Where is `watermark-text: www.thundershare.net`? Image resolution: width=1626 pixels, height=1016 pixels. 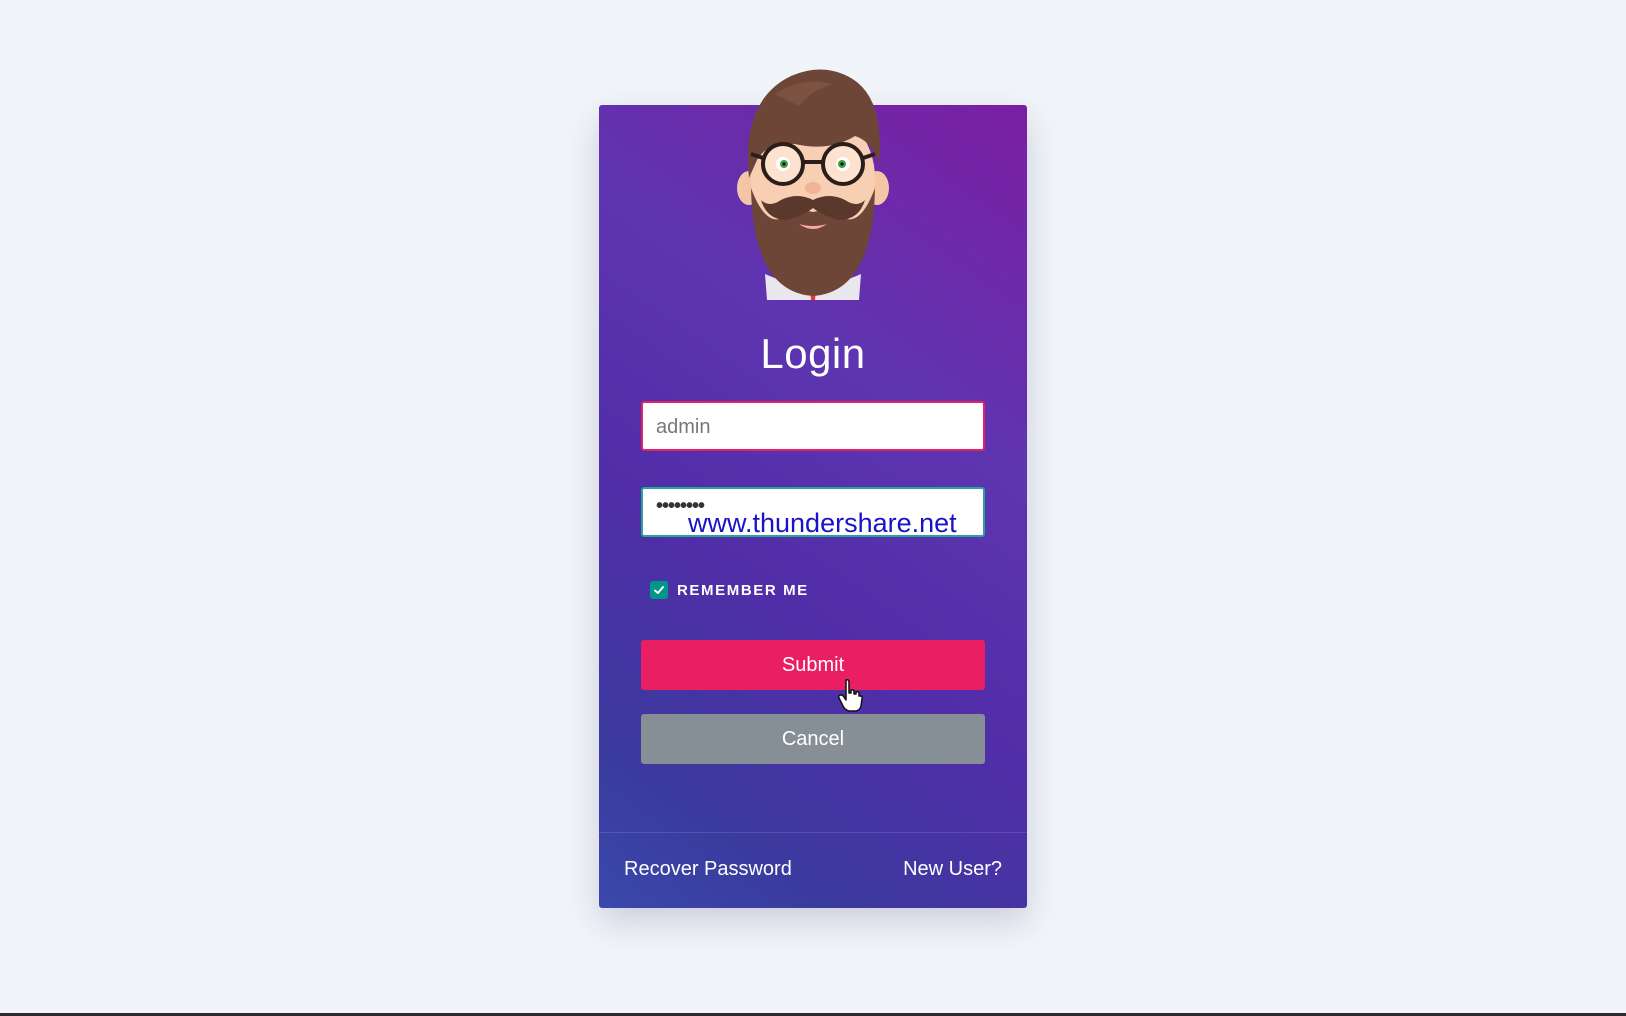 watermark-text: www.thundershare.net is located at coordinates (822, 523).